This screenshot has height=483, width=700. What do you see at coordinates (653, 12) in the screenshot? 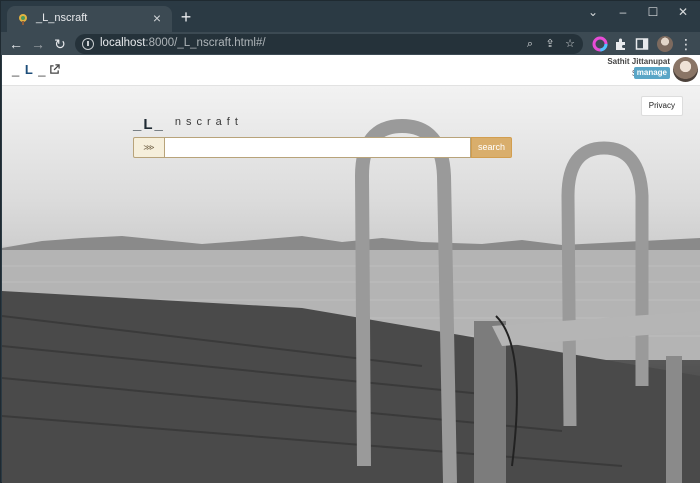
I see `maximize-icon: ☐` at bounding box center [653, 12].